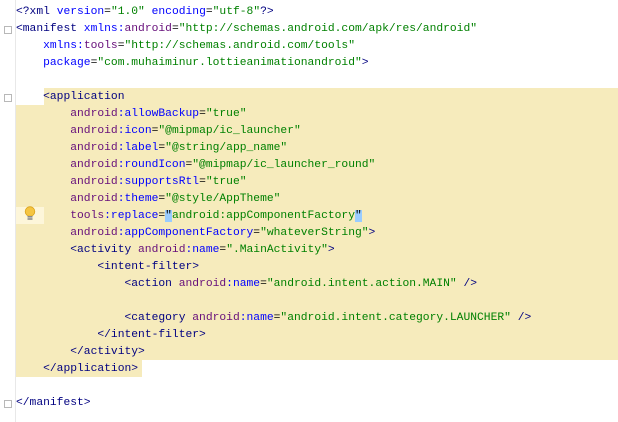  I want to click on code-line: android:allowBackup="true", so click(131, 114).